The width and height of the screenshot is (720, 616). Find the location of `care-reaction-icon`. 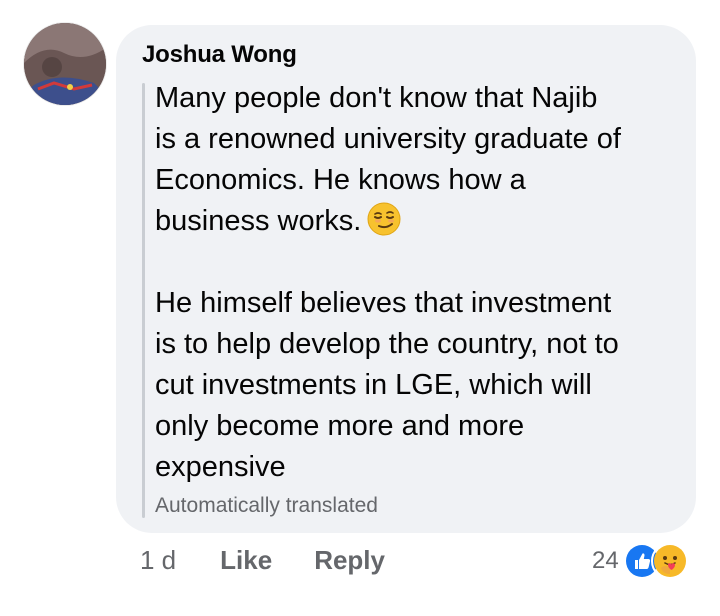

care-reaction-icon is located at coordinates (669, 561).